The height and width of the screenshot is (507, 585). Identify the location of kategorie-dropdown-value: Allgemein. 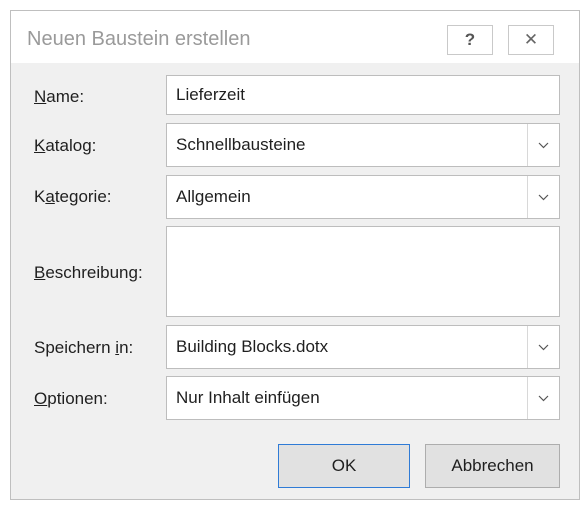
(213, 196).